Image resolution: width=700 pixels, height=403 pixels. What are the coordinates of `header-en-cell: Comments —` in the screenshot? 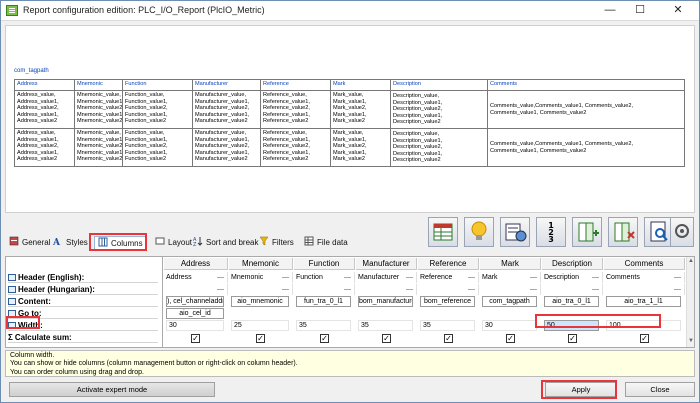 It's located at (644, 277).